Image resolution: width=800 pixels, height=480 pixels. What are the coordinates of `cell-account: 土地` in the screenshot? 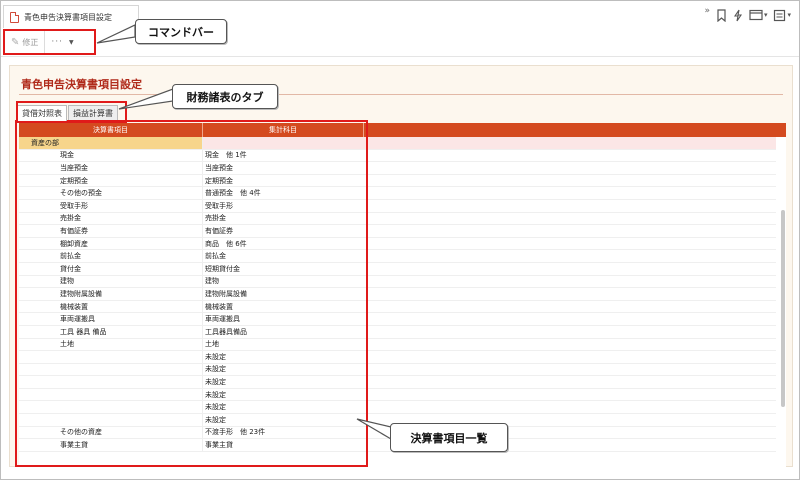 It's located at (212, 344).